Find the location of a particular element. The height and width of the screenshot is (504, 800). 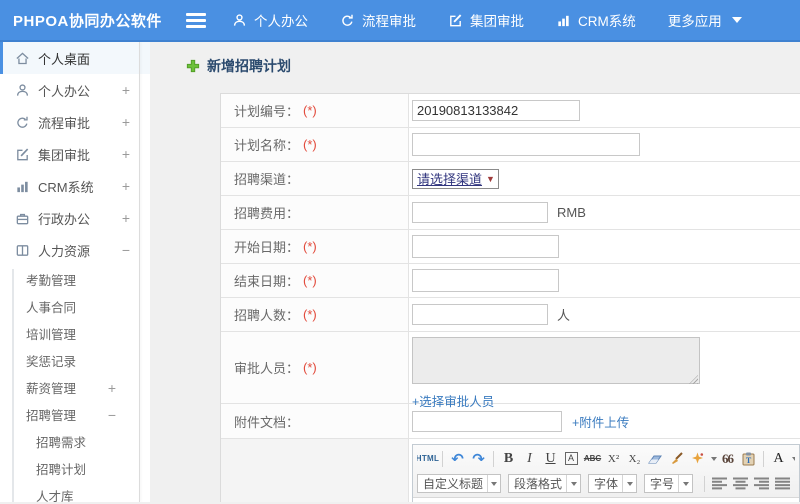

end-date-input is located at coordinates (485, 280).